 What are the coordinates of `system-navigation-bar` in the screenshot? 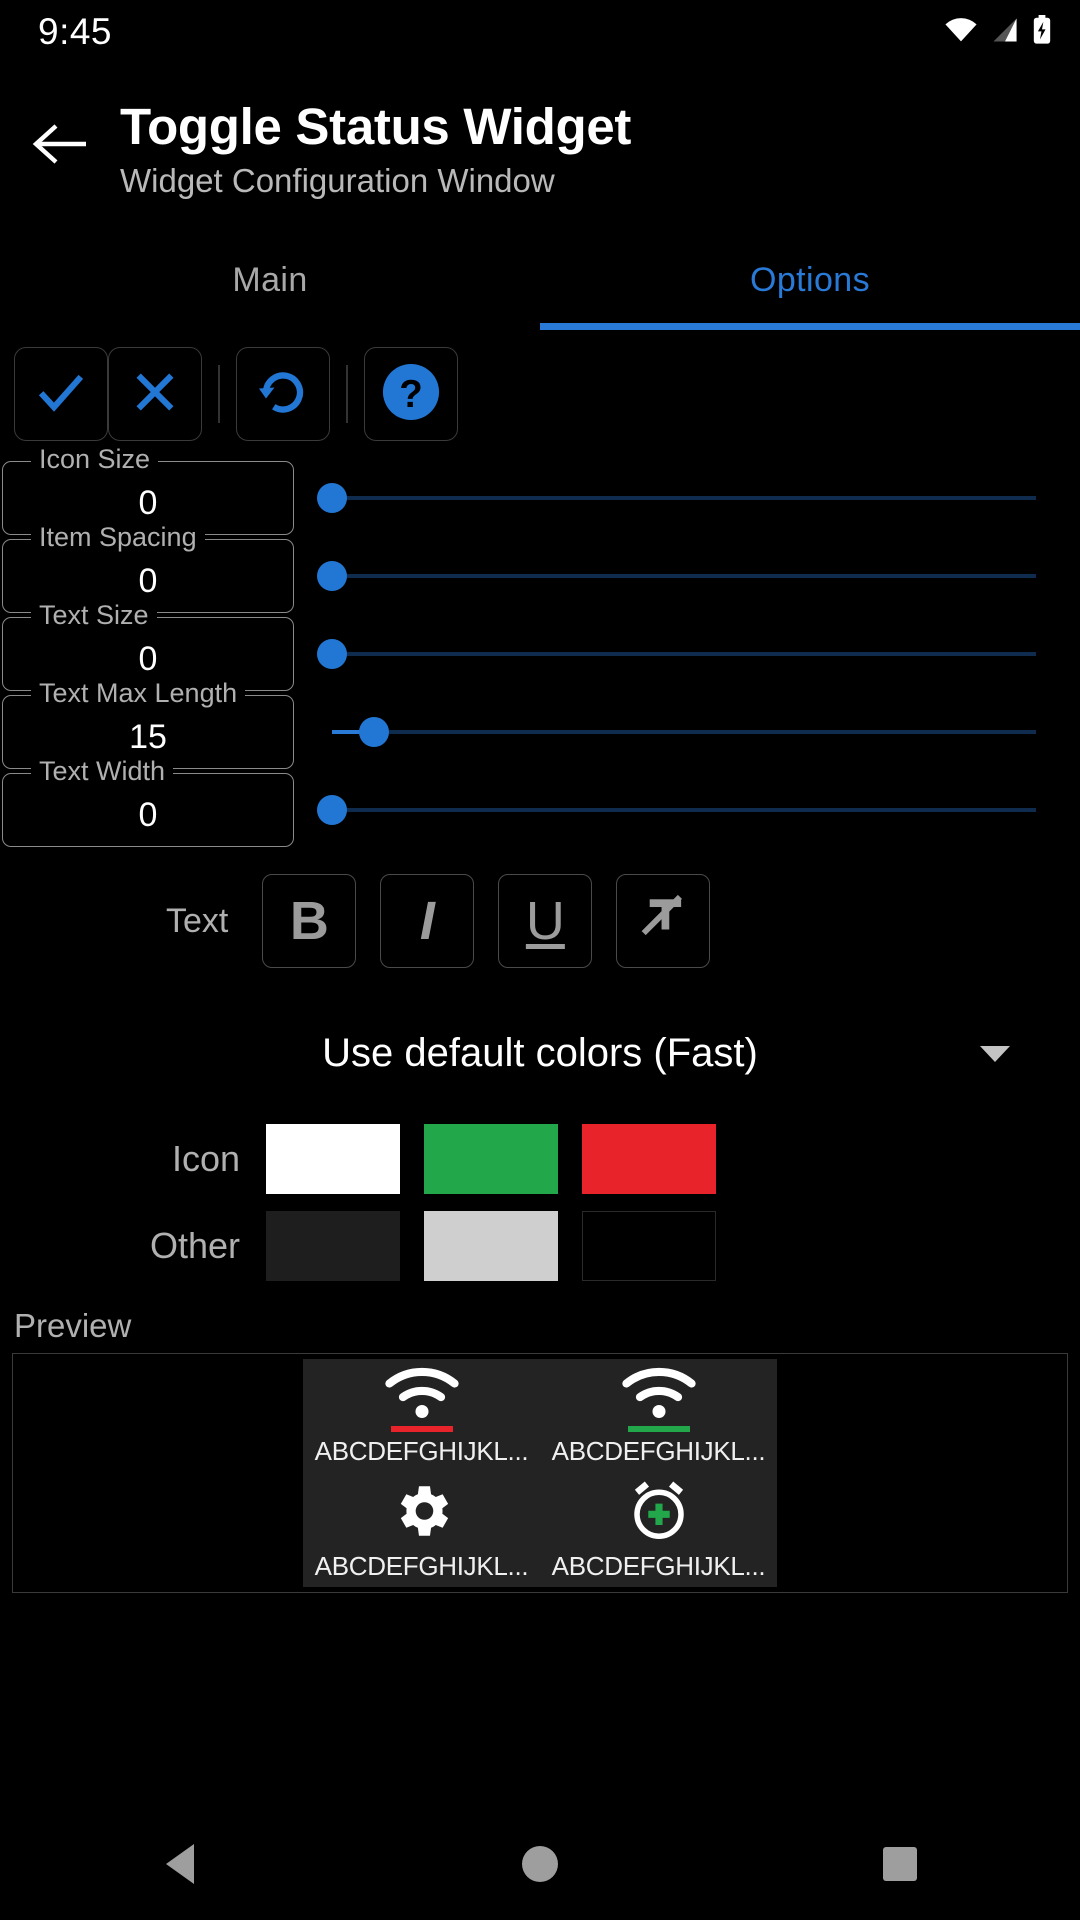 It's located at (540, 1864).